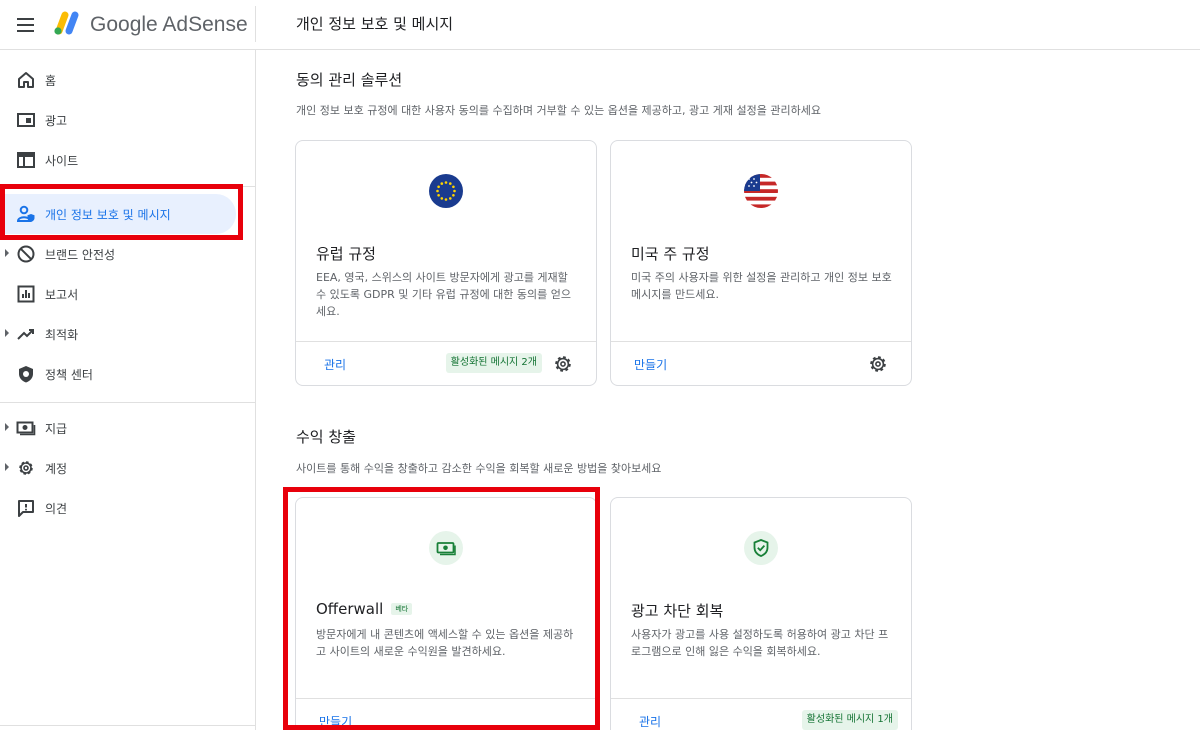 Image resolution: width=1200 pixels, height=730 pixels. What do you see at coordinates (255, 24) in the screenshot?
I see `header-divider` at bounding box center [255, 24].